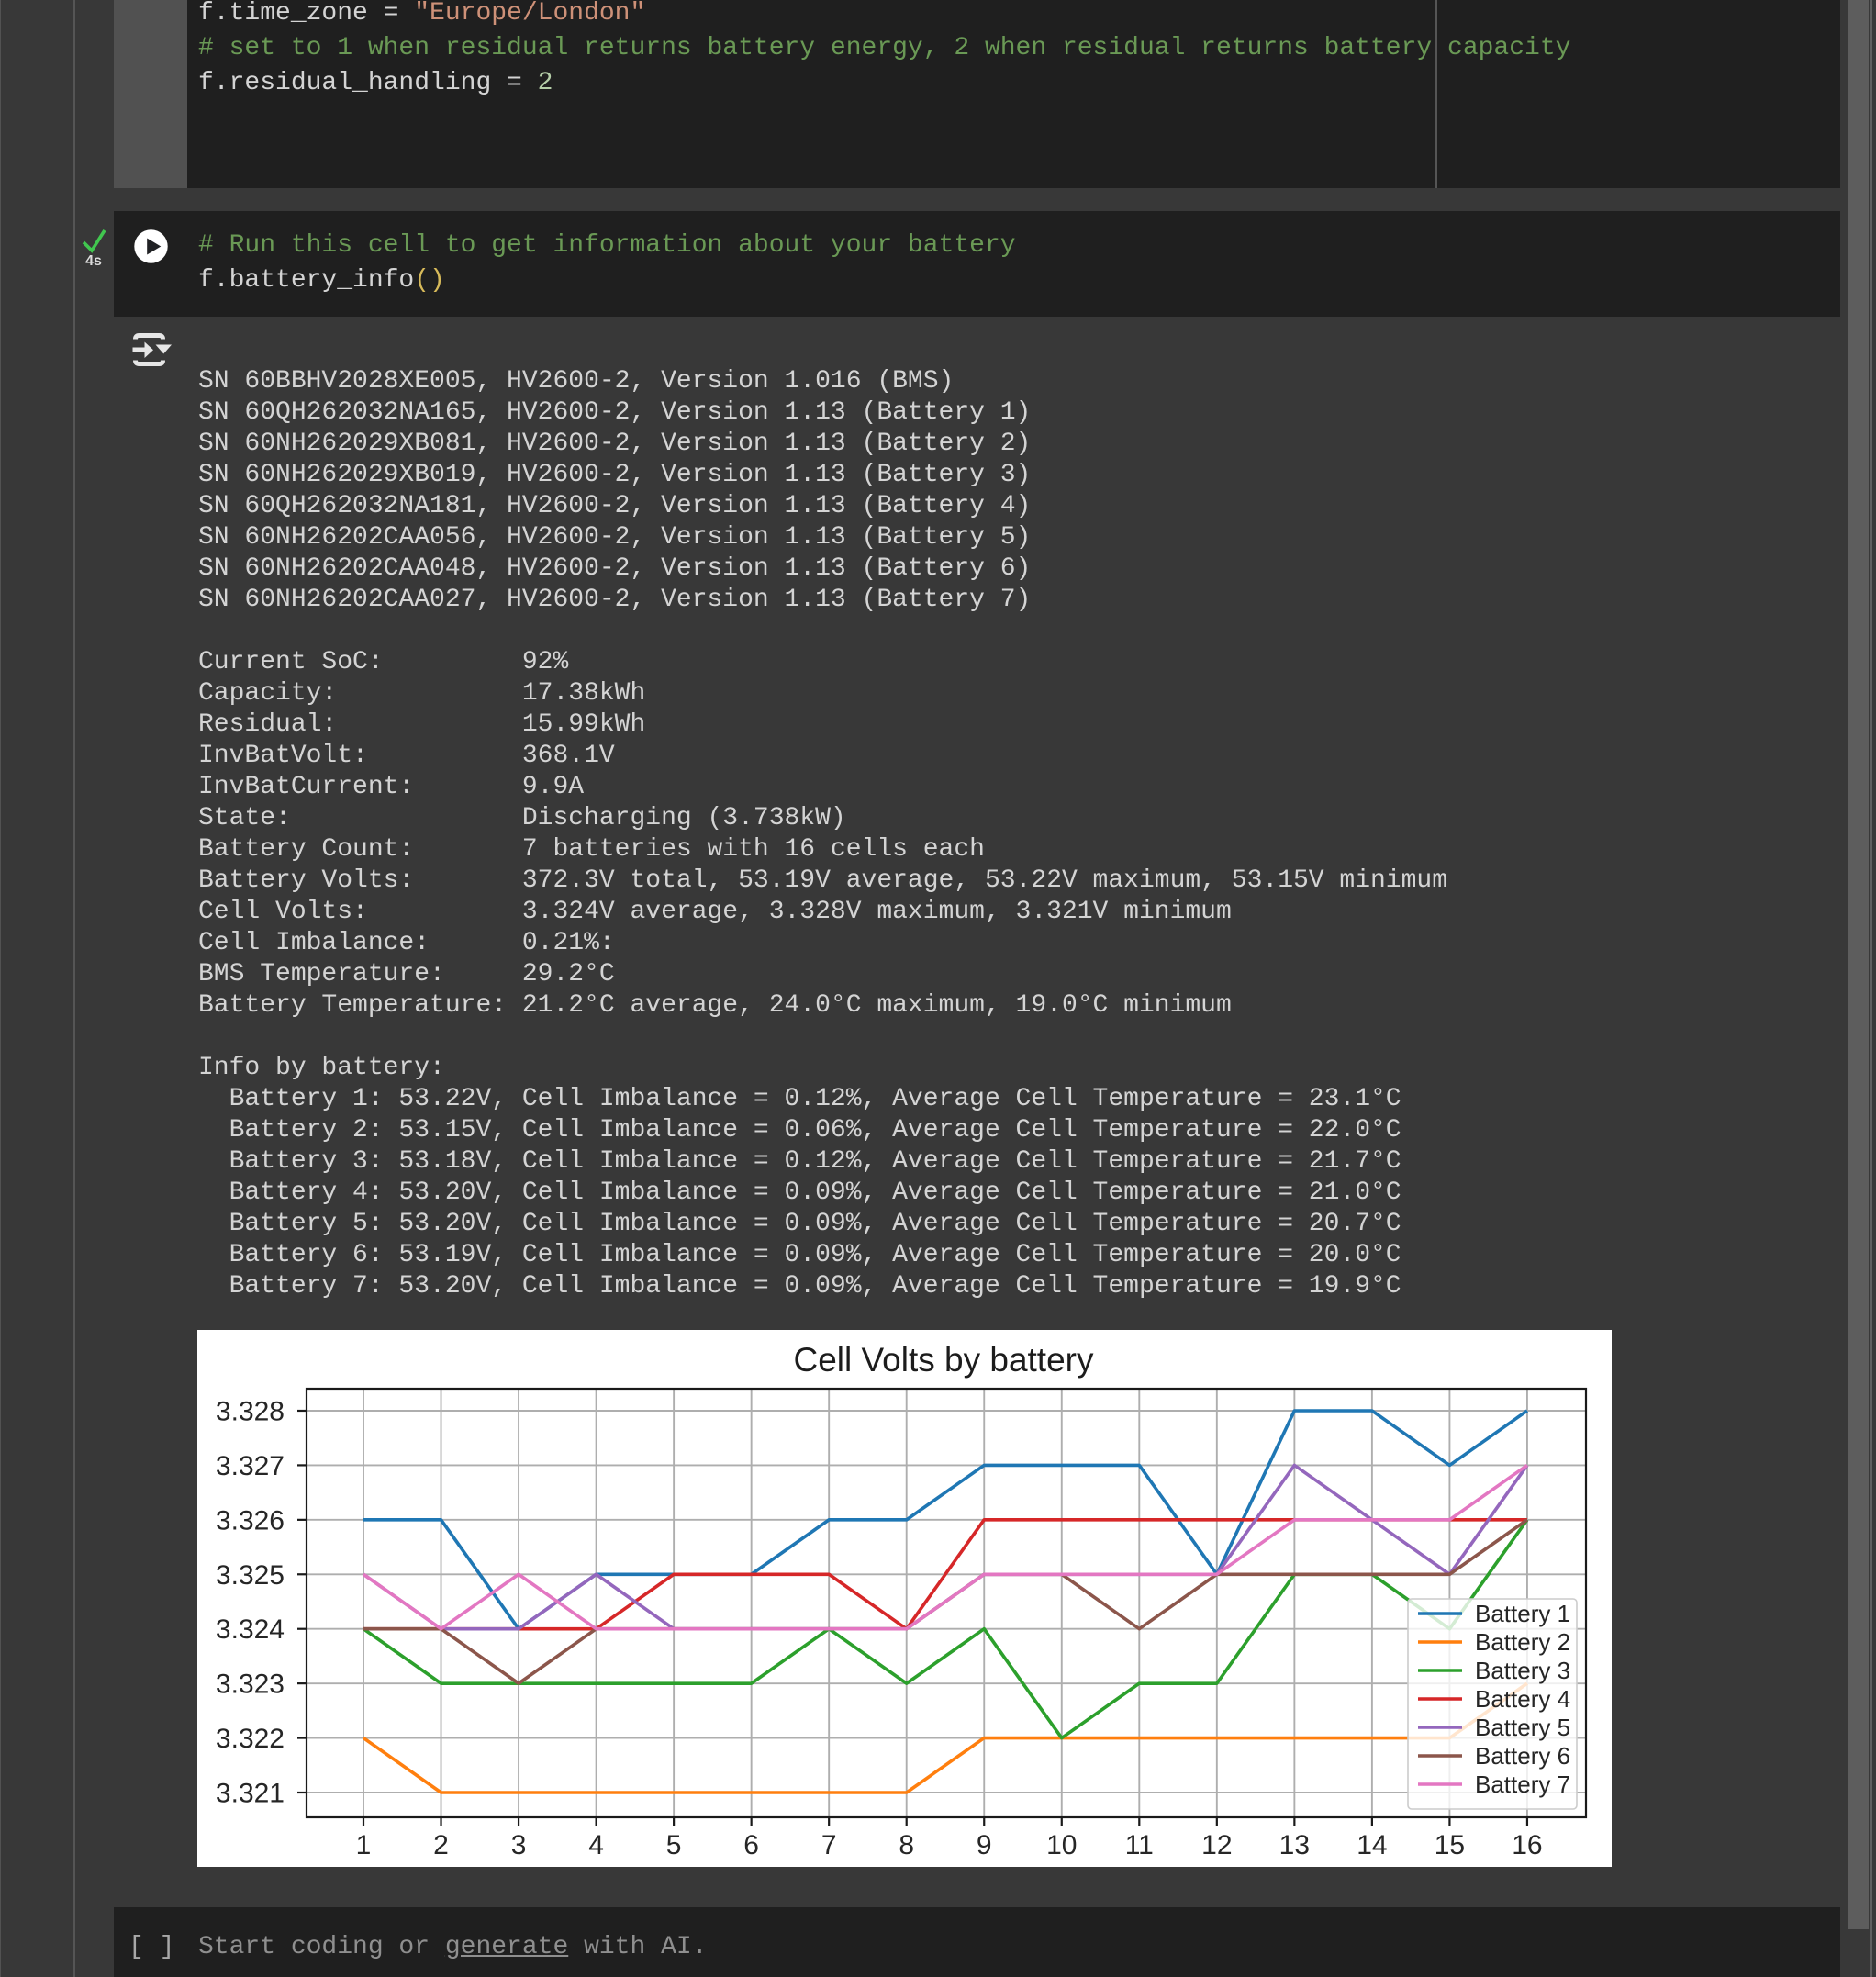 The height and width of the screenshot is (1977, 1876). What do you see at coordinates (364, 1845) in the screenshot?
I see `svg-text: 1` at bounding box center [364, 1845].